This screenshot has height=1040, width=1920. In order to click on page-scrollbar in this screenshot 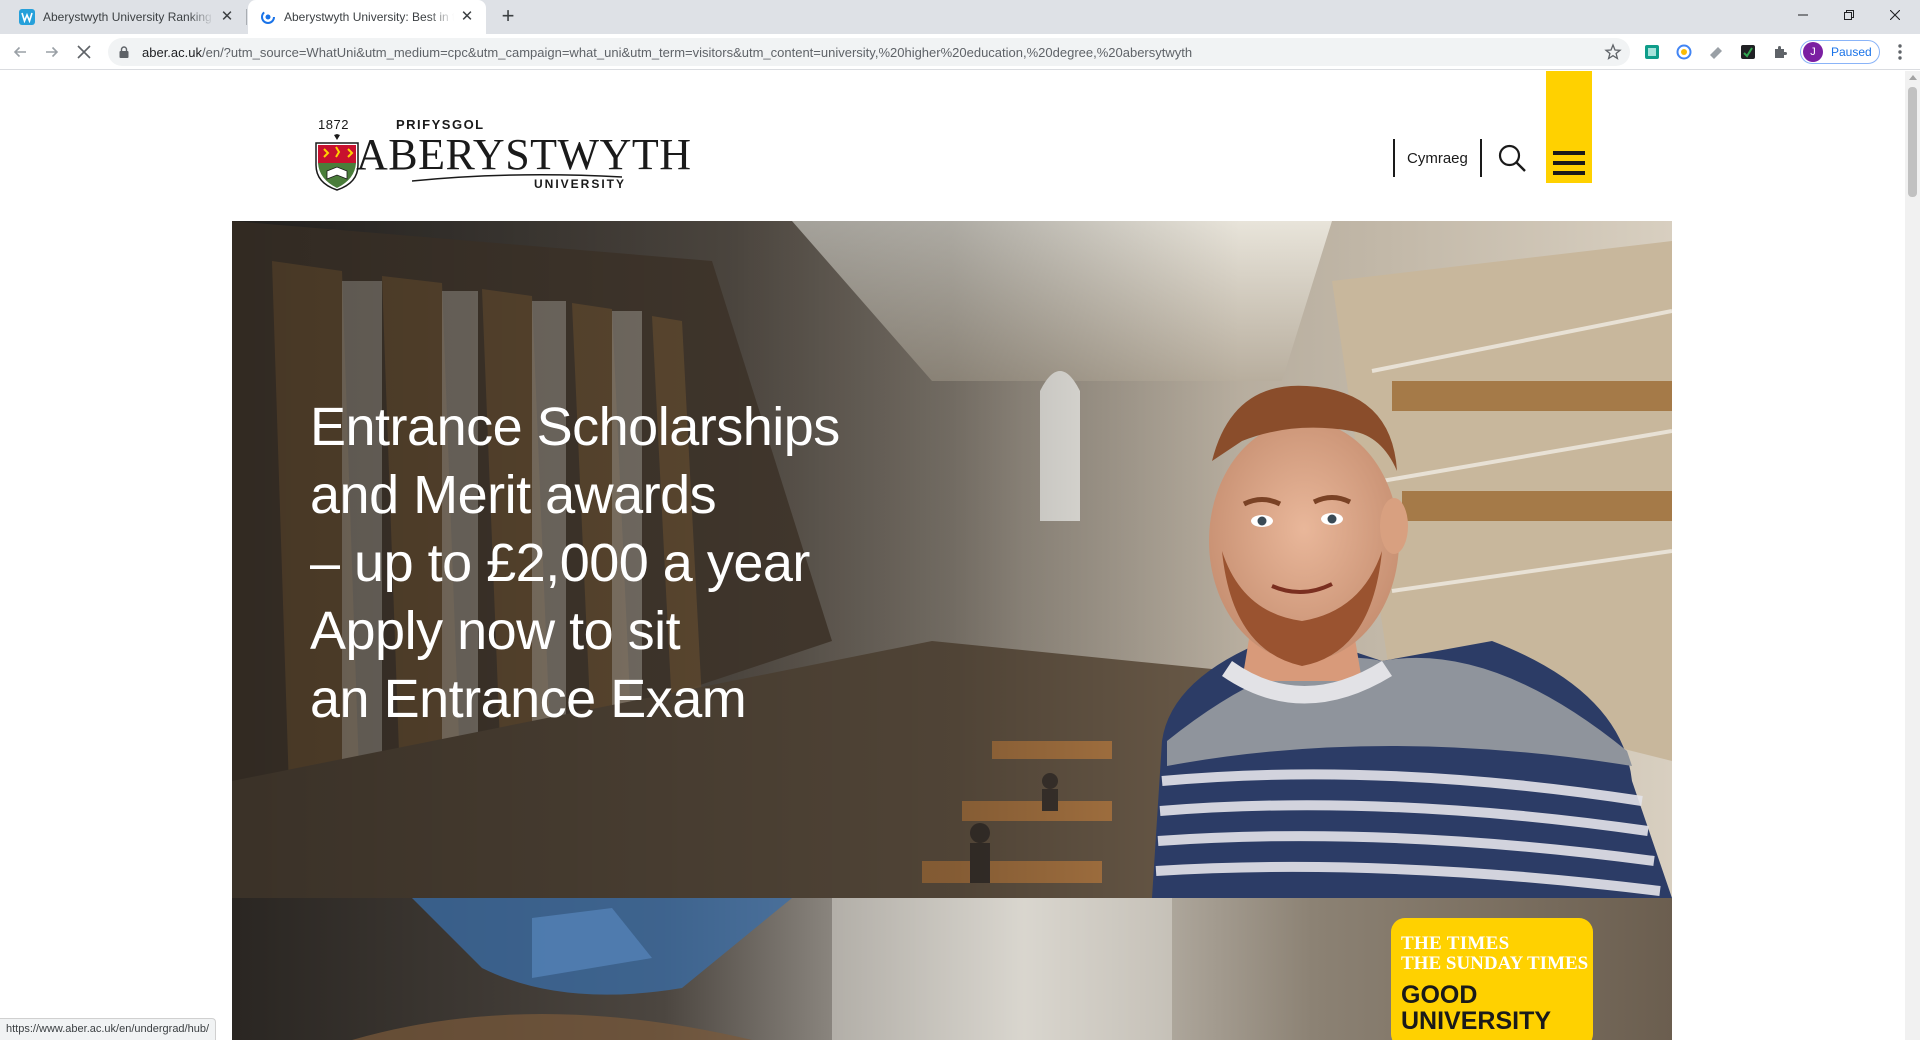, I will do `click(1912, 555)`.